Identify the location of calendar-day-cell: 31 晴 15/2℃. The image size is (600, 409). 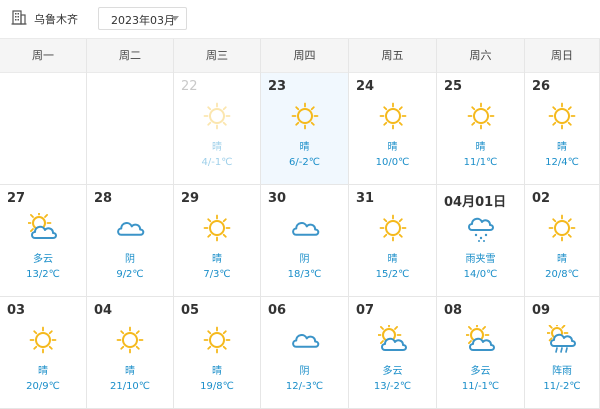
(393, 241).